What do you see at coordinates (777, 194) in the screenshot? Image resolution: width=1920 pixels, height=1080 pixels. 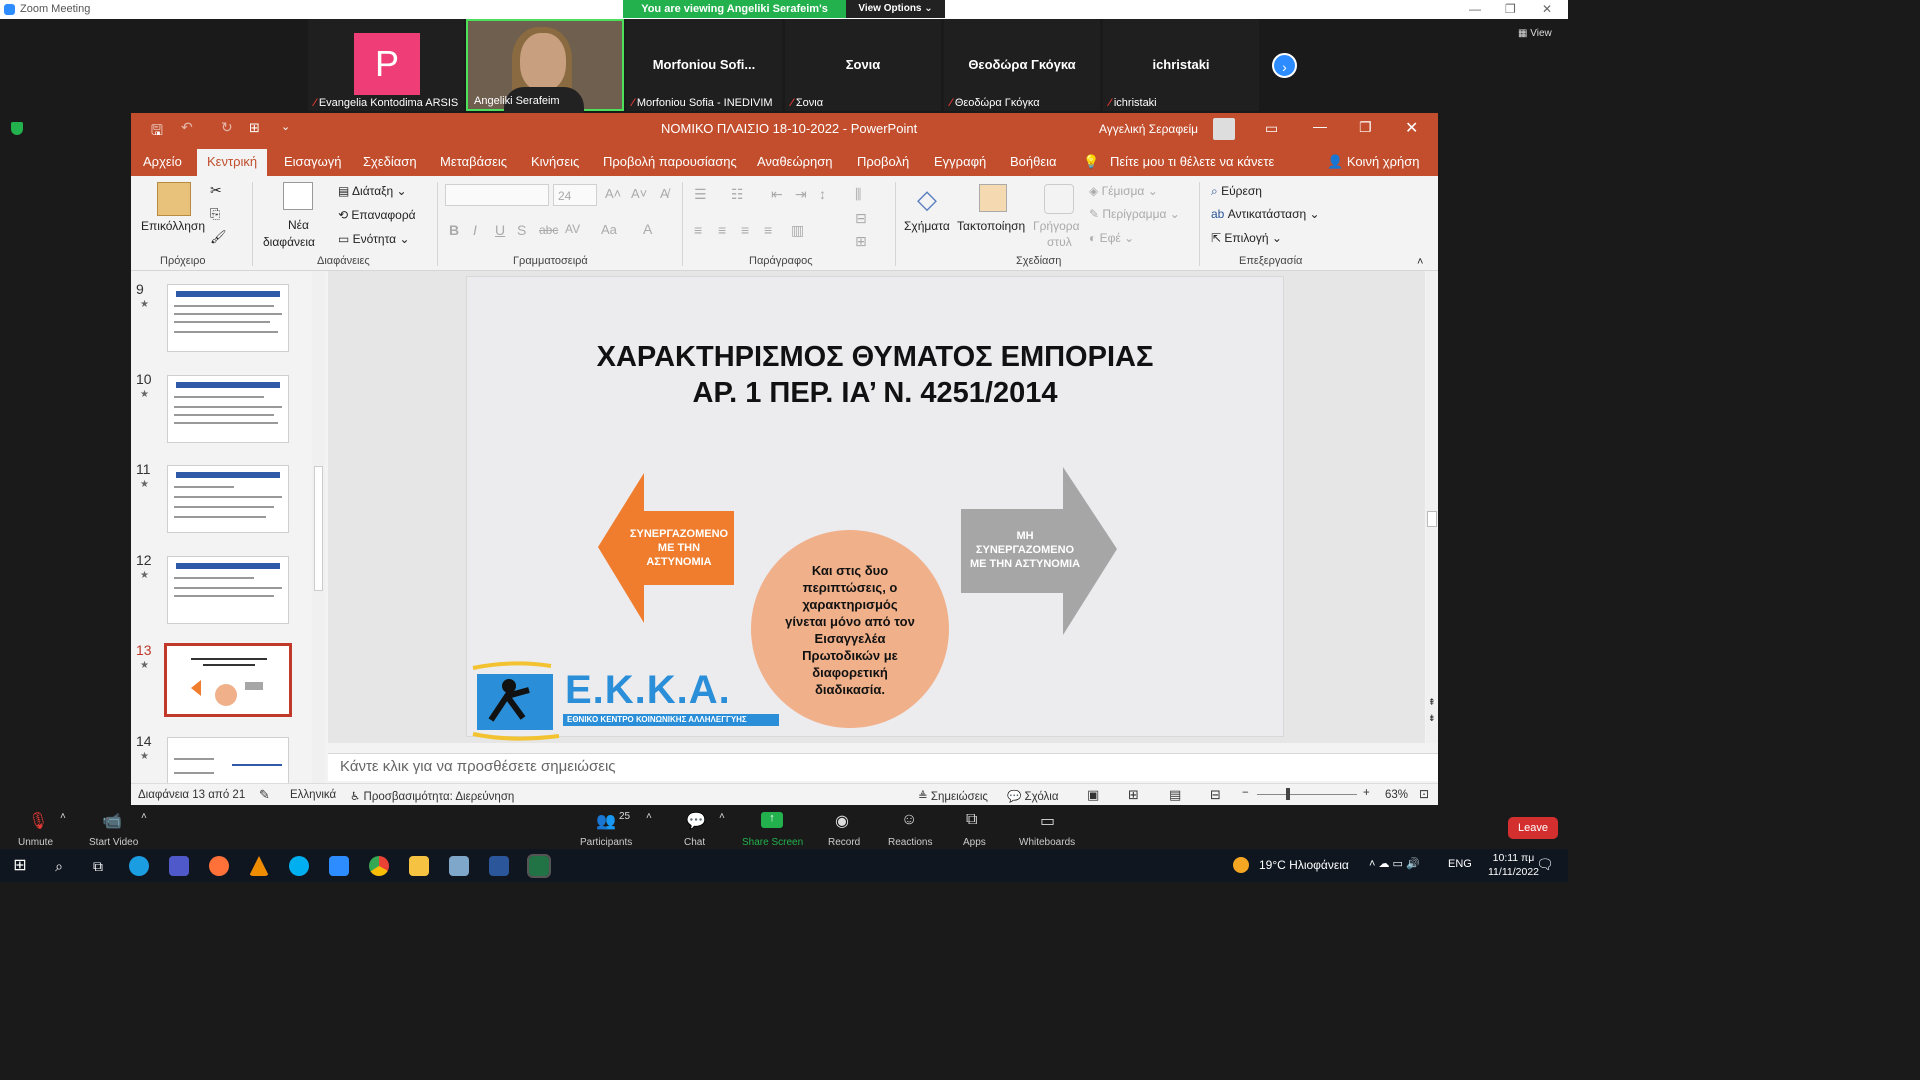 I see `decrease-indent-icon: ⇤` at bounding box center [777, 194].